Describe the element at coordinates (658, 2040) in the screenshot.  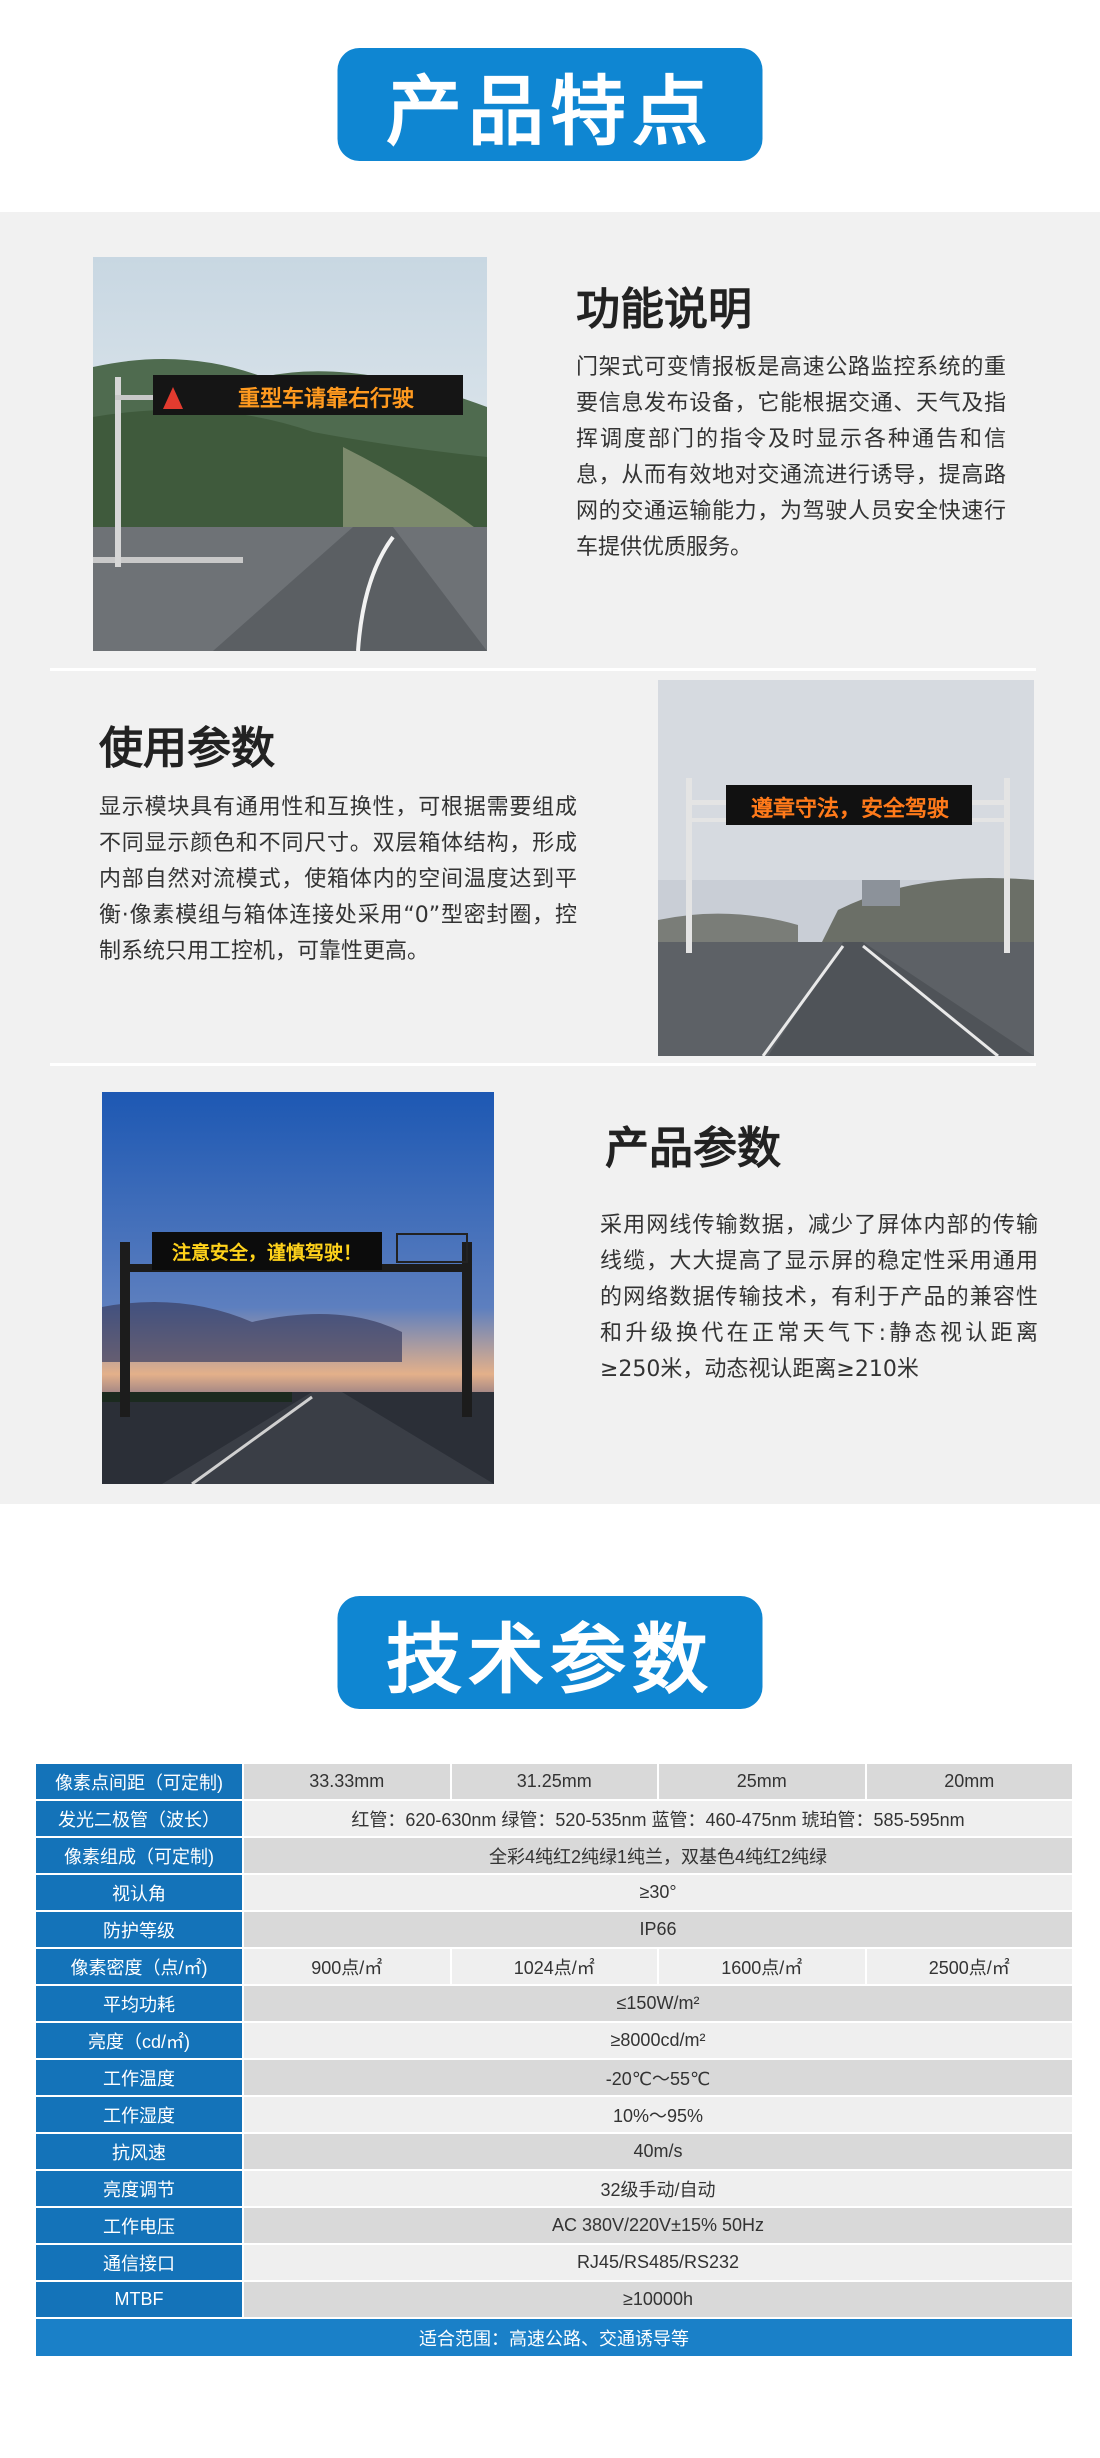
I see `spec-value: ≥8000cd/m²` at that location.